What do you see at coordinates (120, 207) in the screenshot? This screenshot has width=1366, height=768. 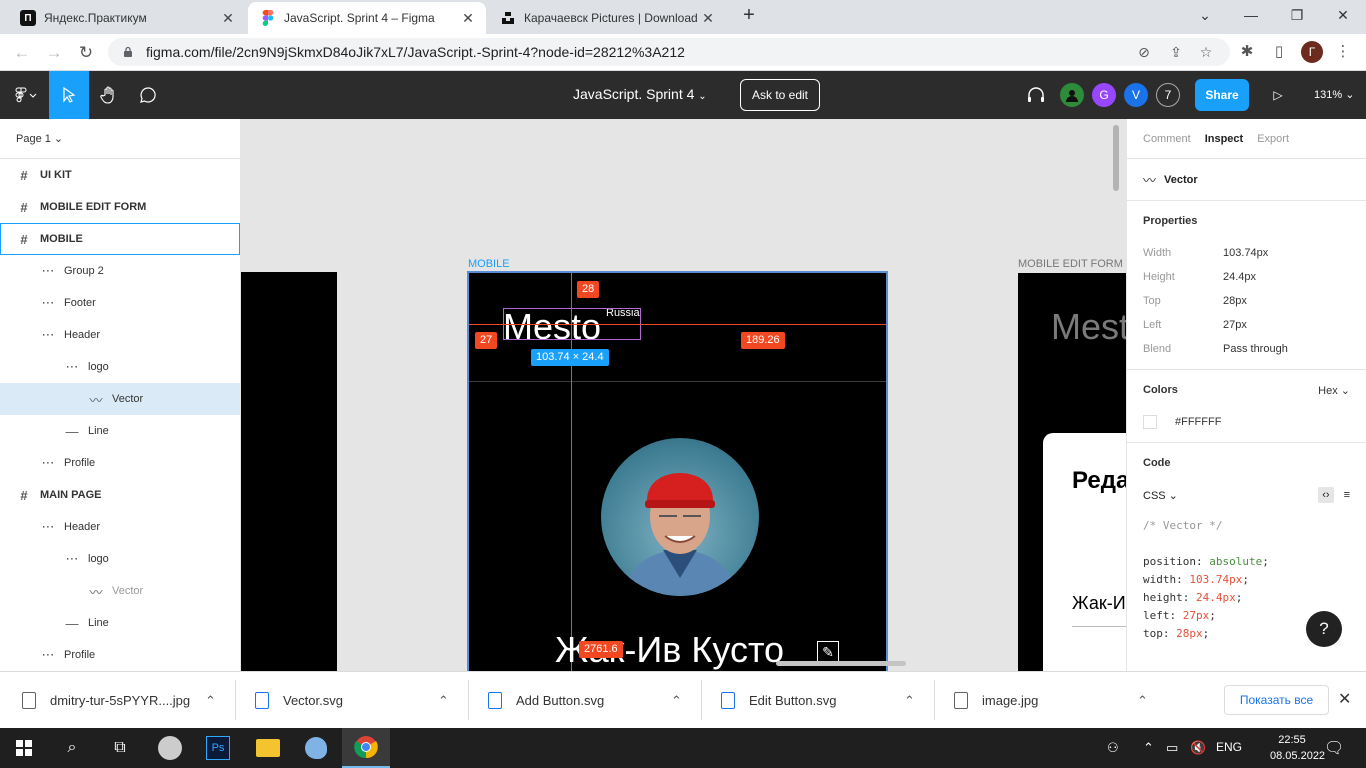 I see `layer-item: # MOBILE EDIT FORM` at bounding box center [120, 207].